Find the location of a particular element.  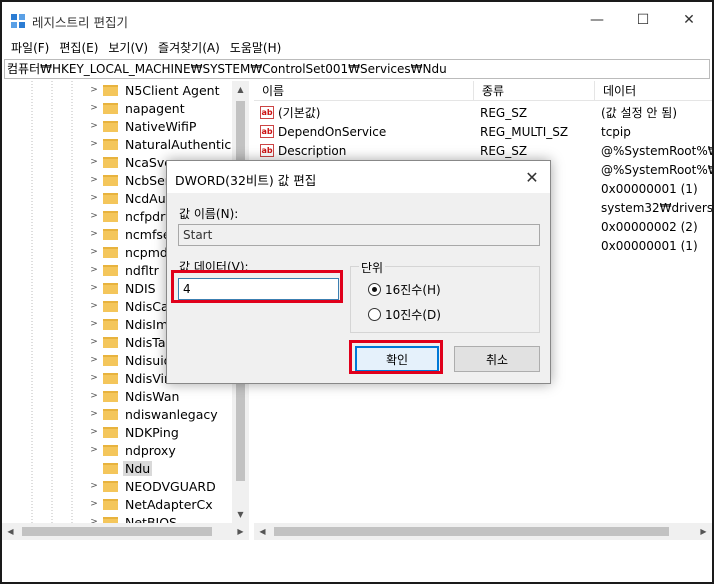

tree-item-label: ndproxy is located at coordinates (150, 450).